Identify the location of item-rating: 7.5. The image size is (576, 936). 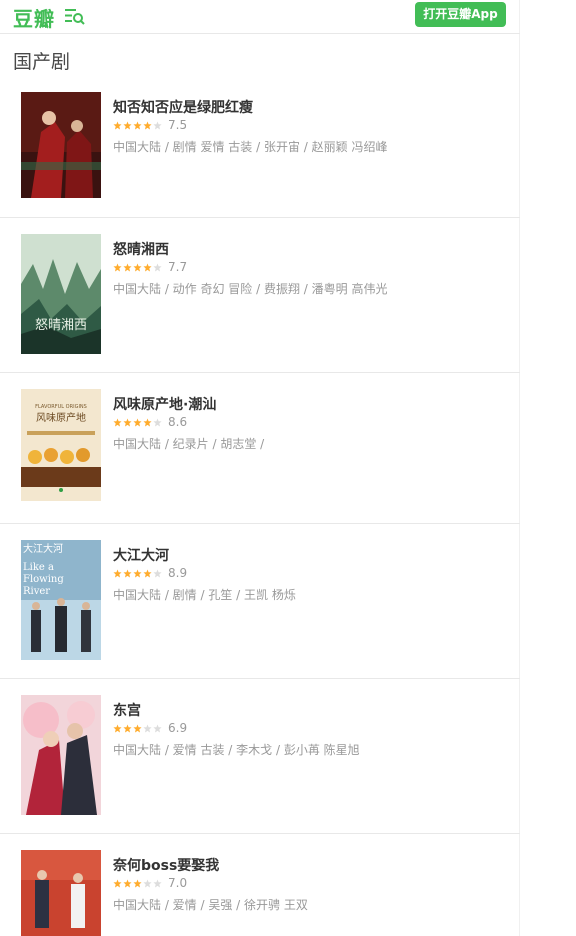
(150, 125).